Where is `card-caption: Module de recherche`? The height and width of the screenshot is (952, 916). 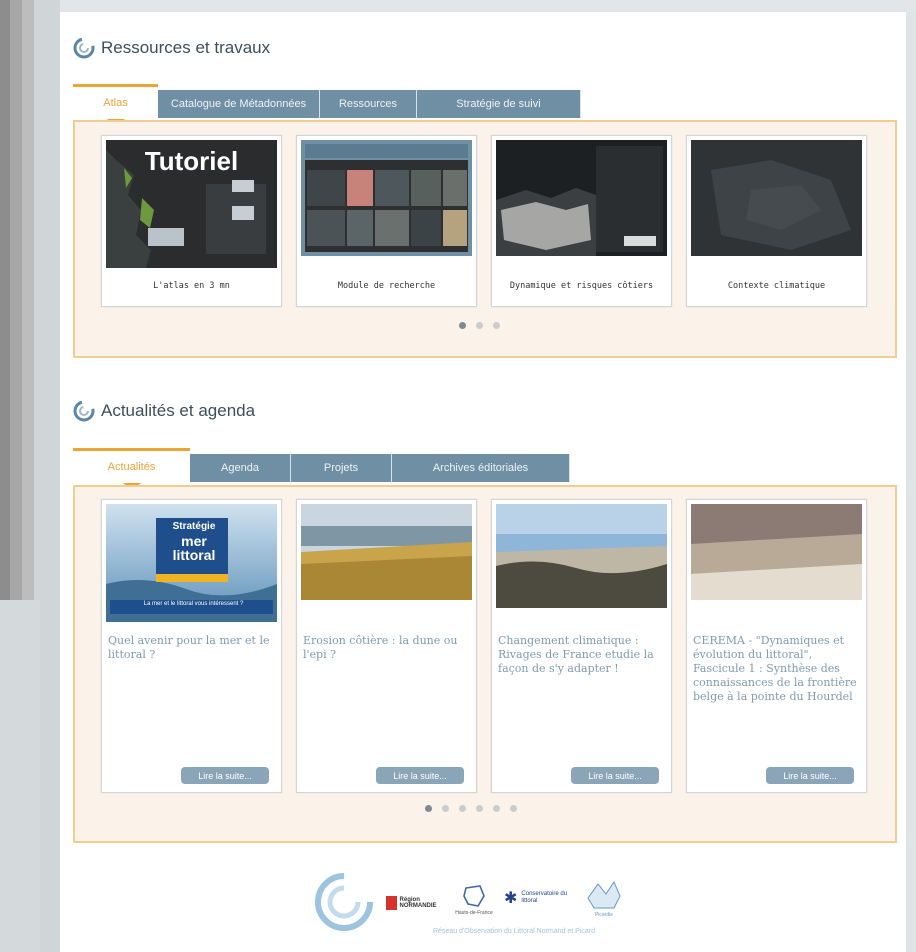
card-caption: Module de recherche is located at coordinates (386, 286).